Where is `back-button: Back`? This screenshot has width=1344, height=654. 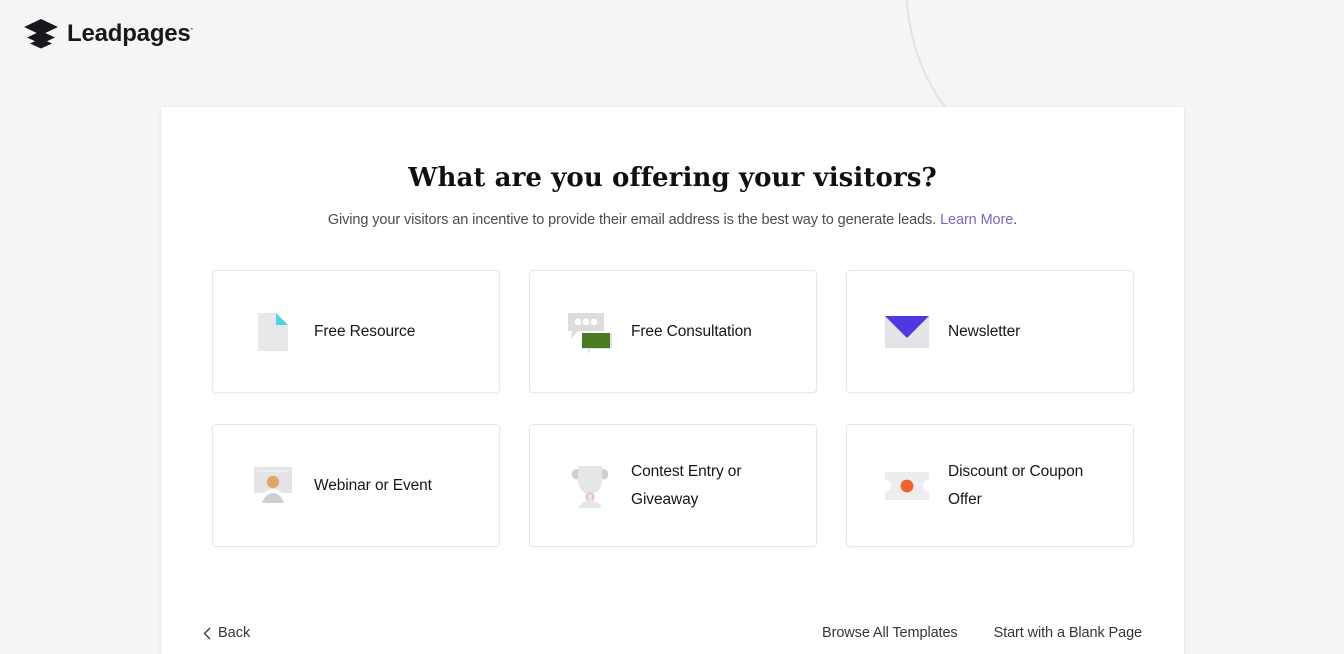 back-button: Back is located at coordinates (226, 633).